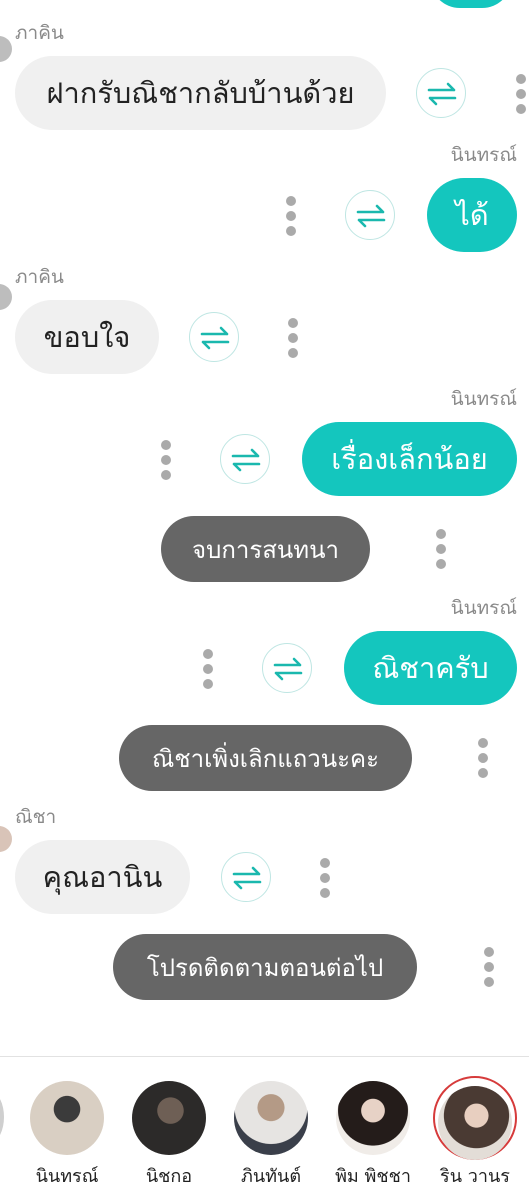 The width and height of the screenshot is (529, 1190). I want to click on character-name: ริน วานร, so click(475, 1176).